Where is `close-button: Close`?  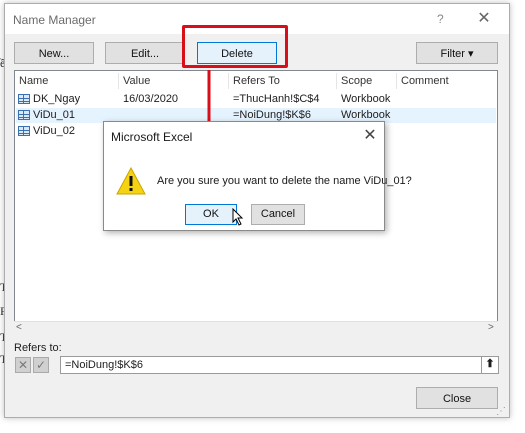
close-button: Close is located at coordinates (457, 398).